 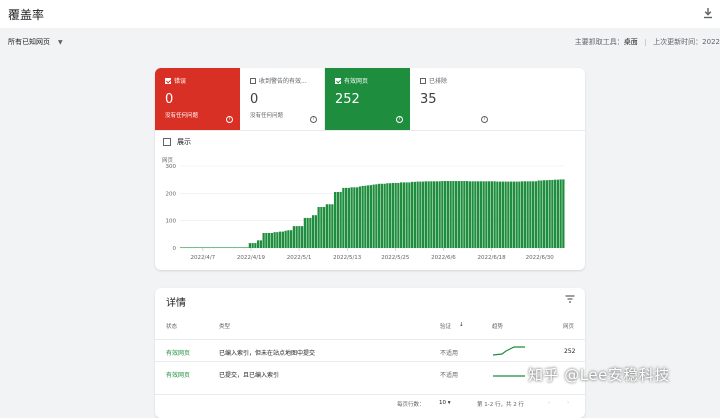 I want to click on filter-icon, so click(x=570, y=299).